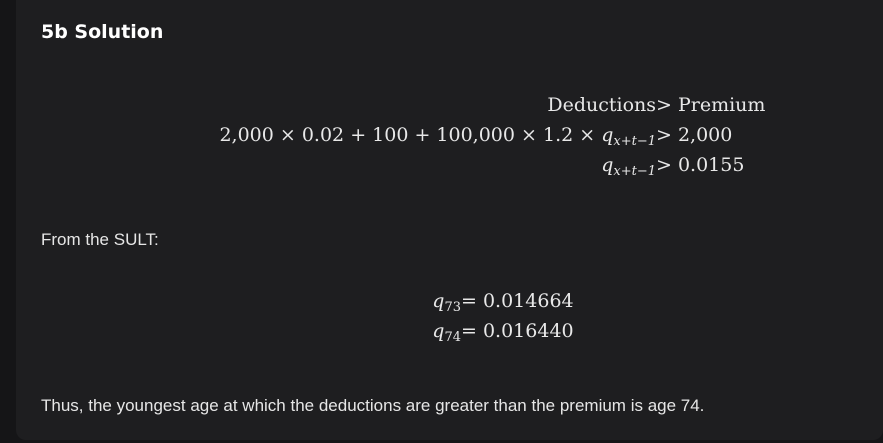  I want to click on age-subscript: 74, so click(452, 337).